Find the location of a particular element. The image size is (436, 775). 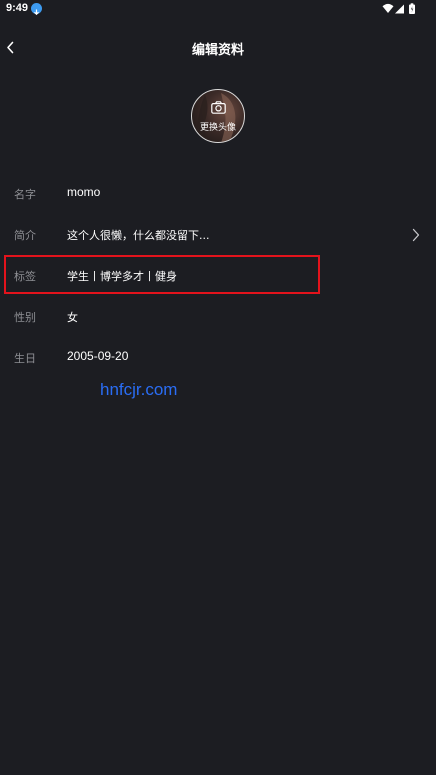

top-bar: 编辑资料 is located at coordinates (218, 48).